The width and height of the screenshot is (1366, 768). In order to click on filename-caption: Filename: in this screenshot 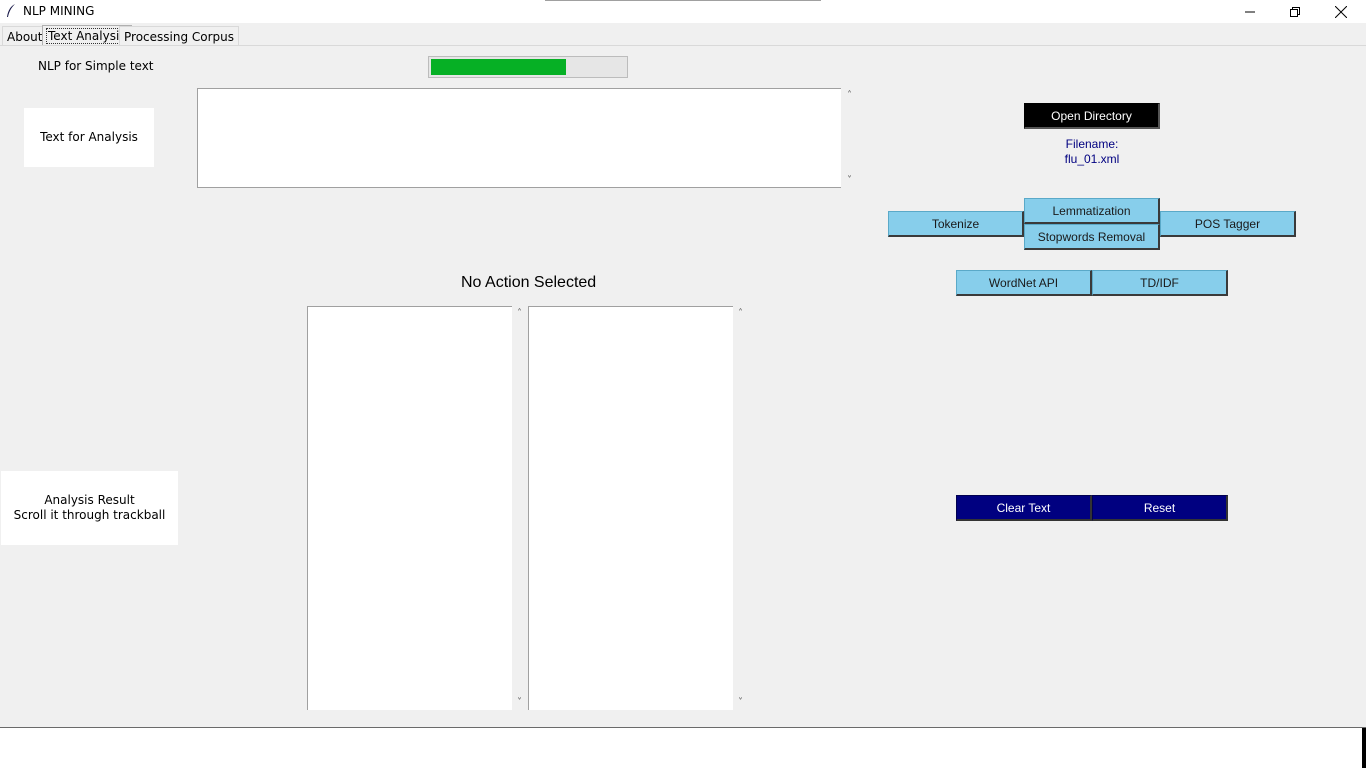, I will do `click(1092, 144)`.